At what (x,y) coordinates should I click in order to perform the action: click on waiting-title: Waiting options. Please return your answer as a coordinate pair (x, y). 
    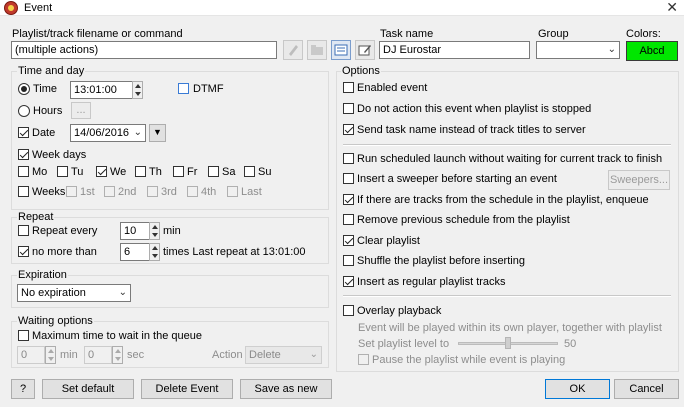
    Looking at the image, I should click on (55, 321).